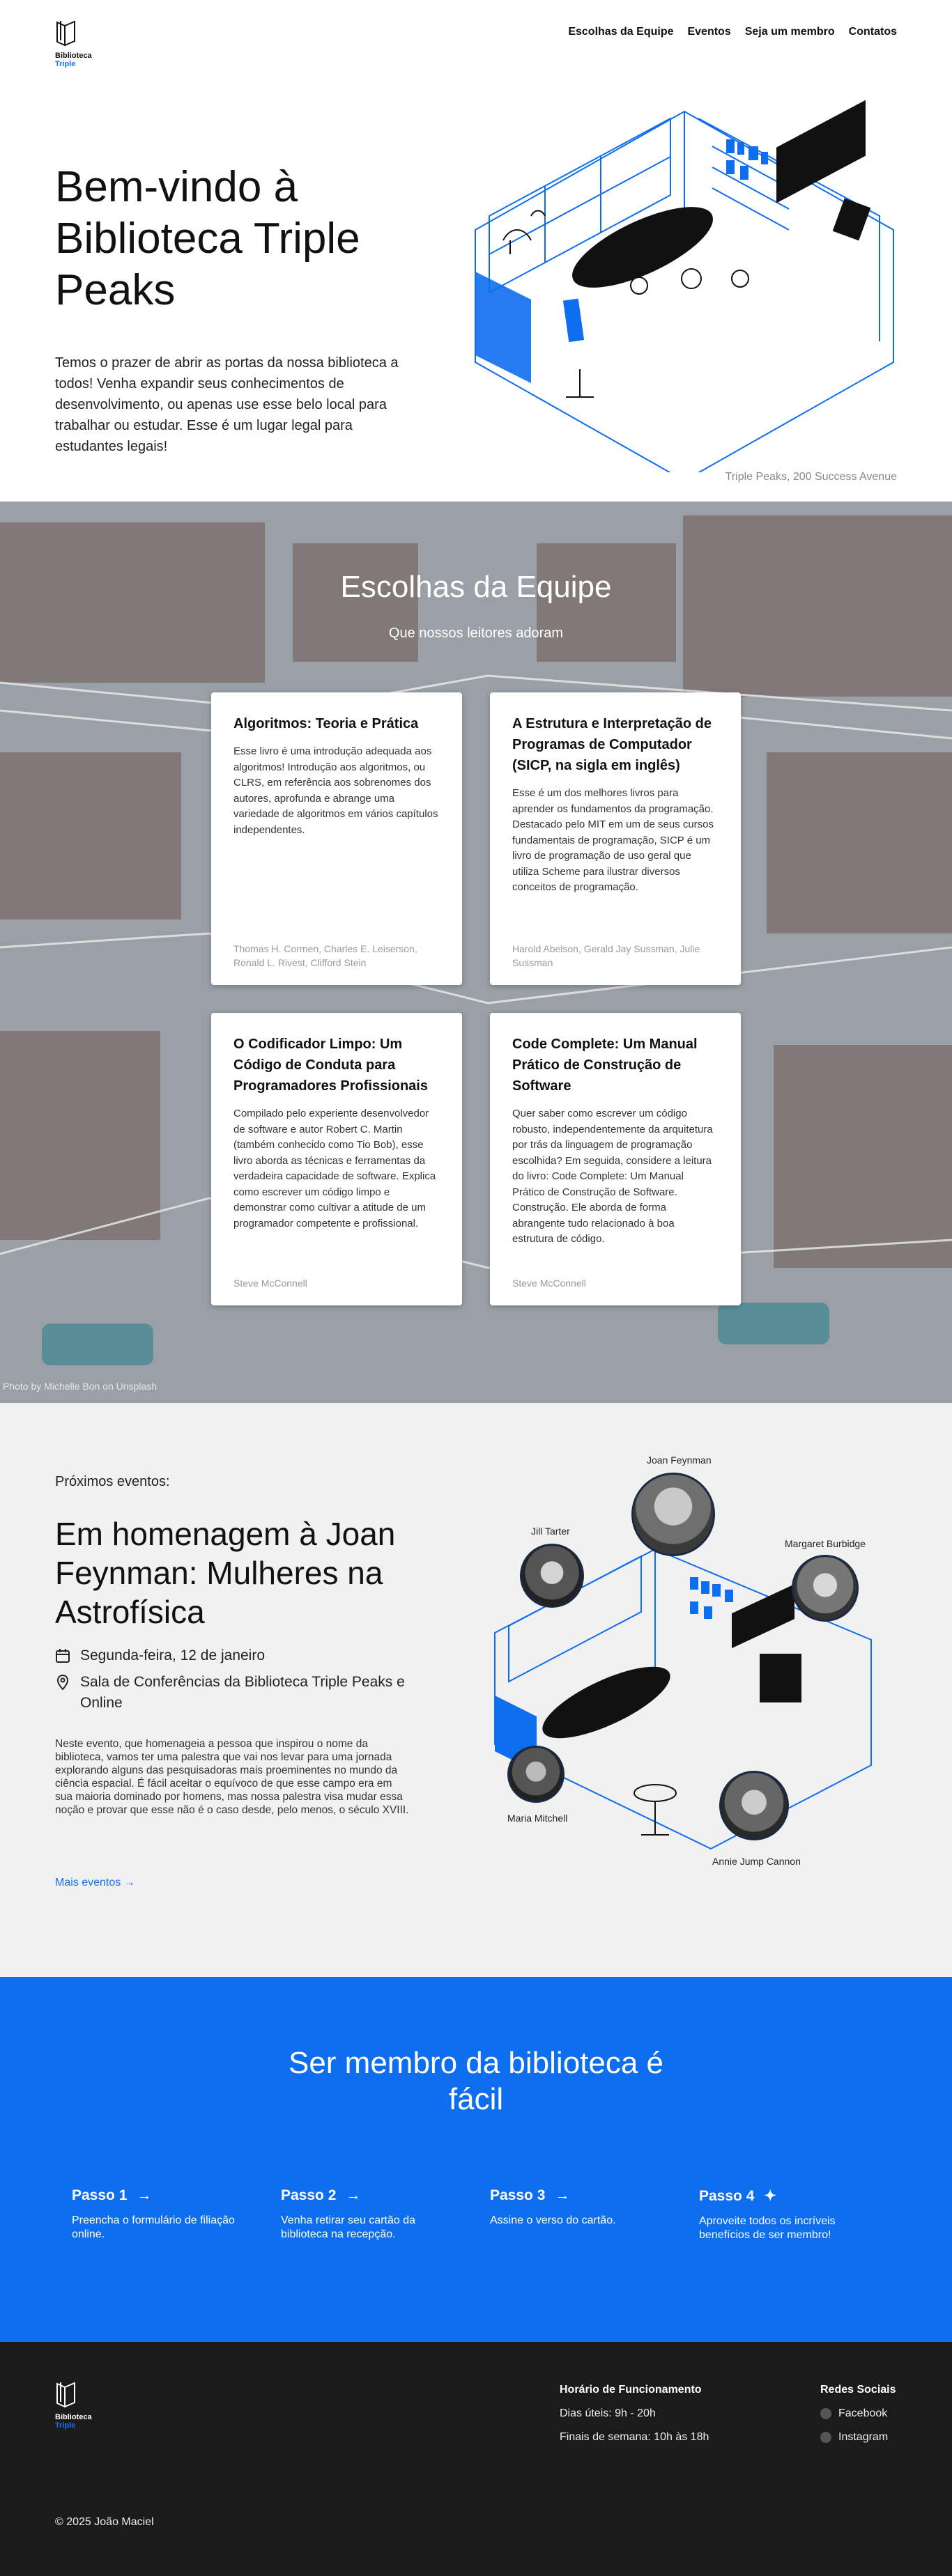 The image size is (952, 2576). Describe the element at coordinates (679, 1460) in the screenshot. I see `person-name: Joan Feynman` at that location.